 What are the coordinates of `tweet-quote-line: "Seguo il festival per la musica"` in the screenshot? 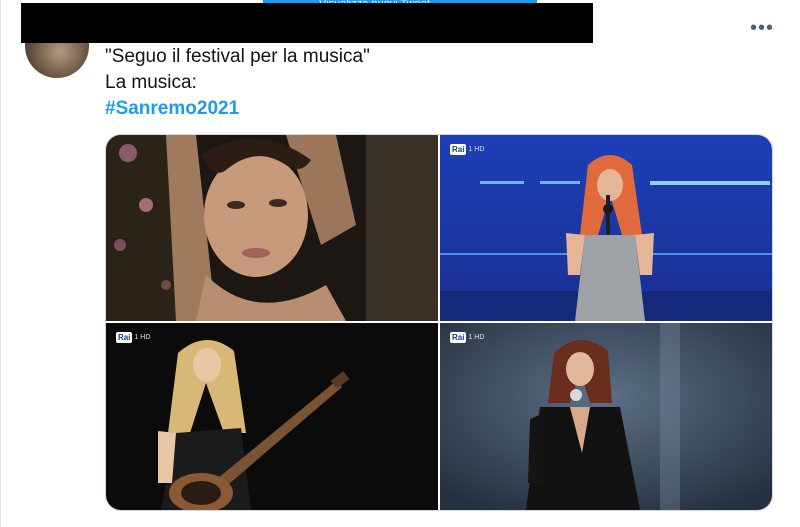 It's located at (237, 56).